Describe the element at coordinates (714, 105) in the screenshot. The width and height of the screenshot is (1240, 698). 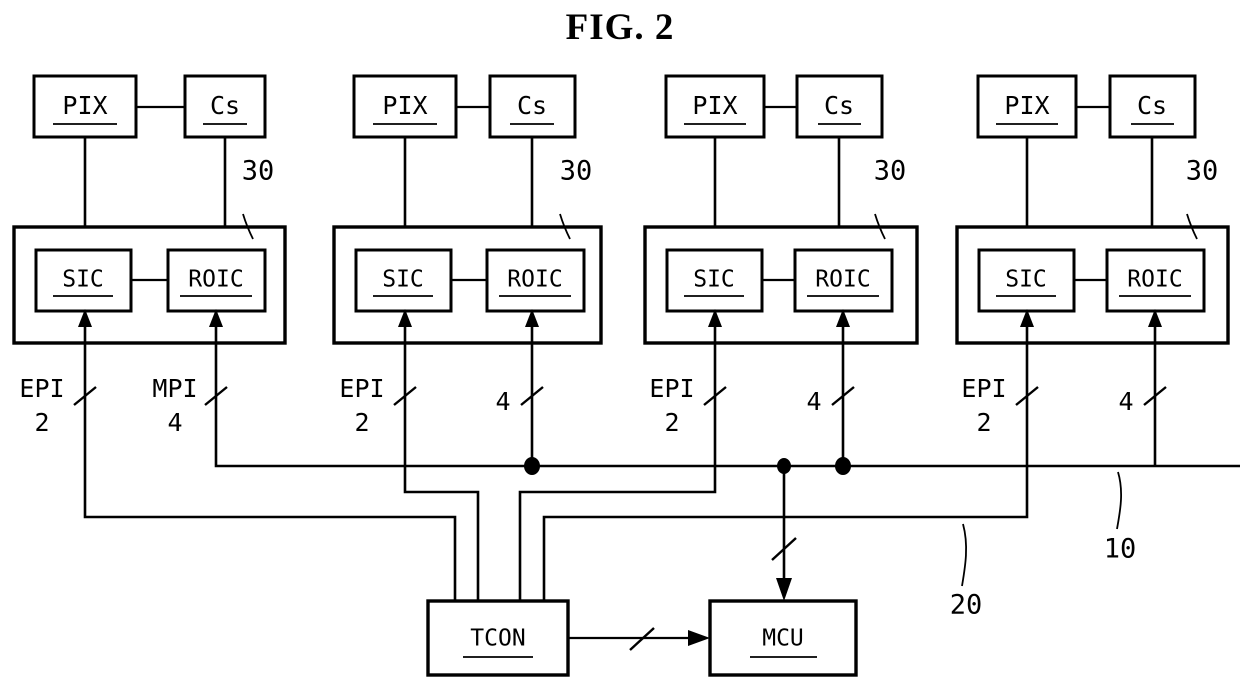
I see `pix-label-2: PIX` at that location.